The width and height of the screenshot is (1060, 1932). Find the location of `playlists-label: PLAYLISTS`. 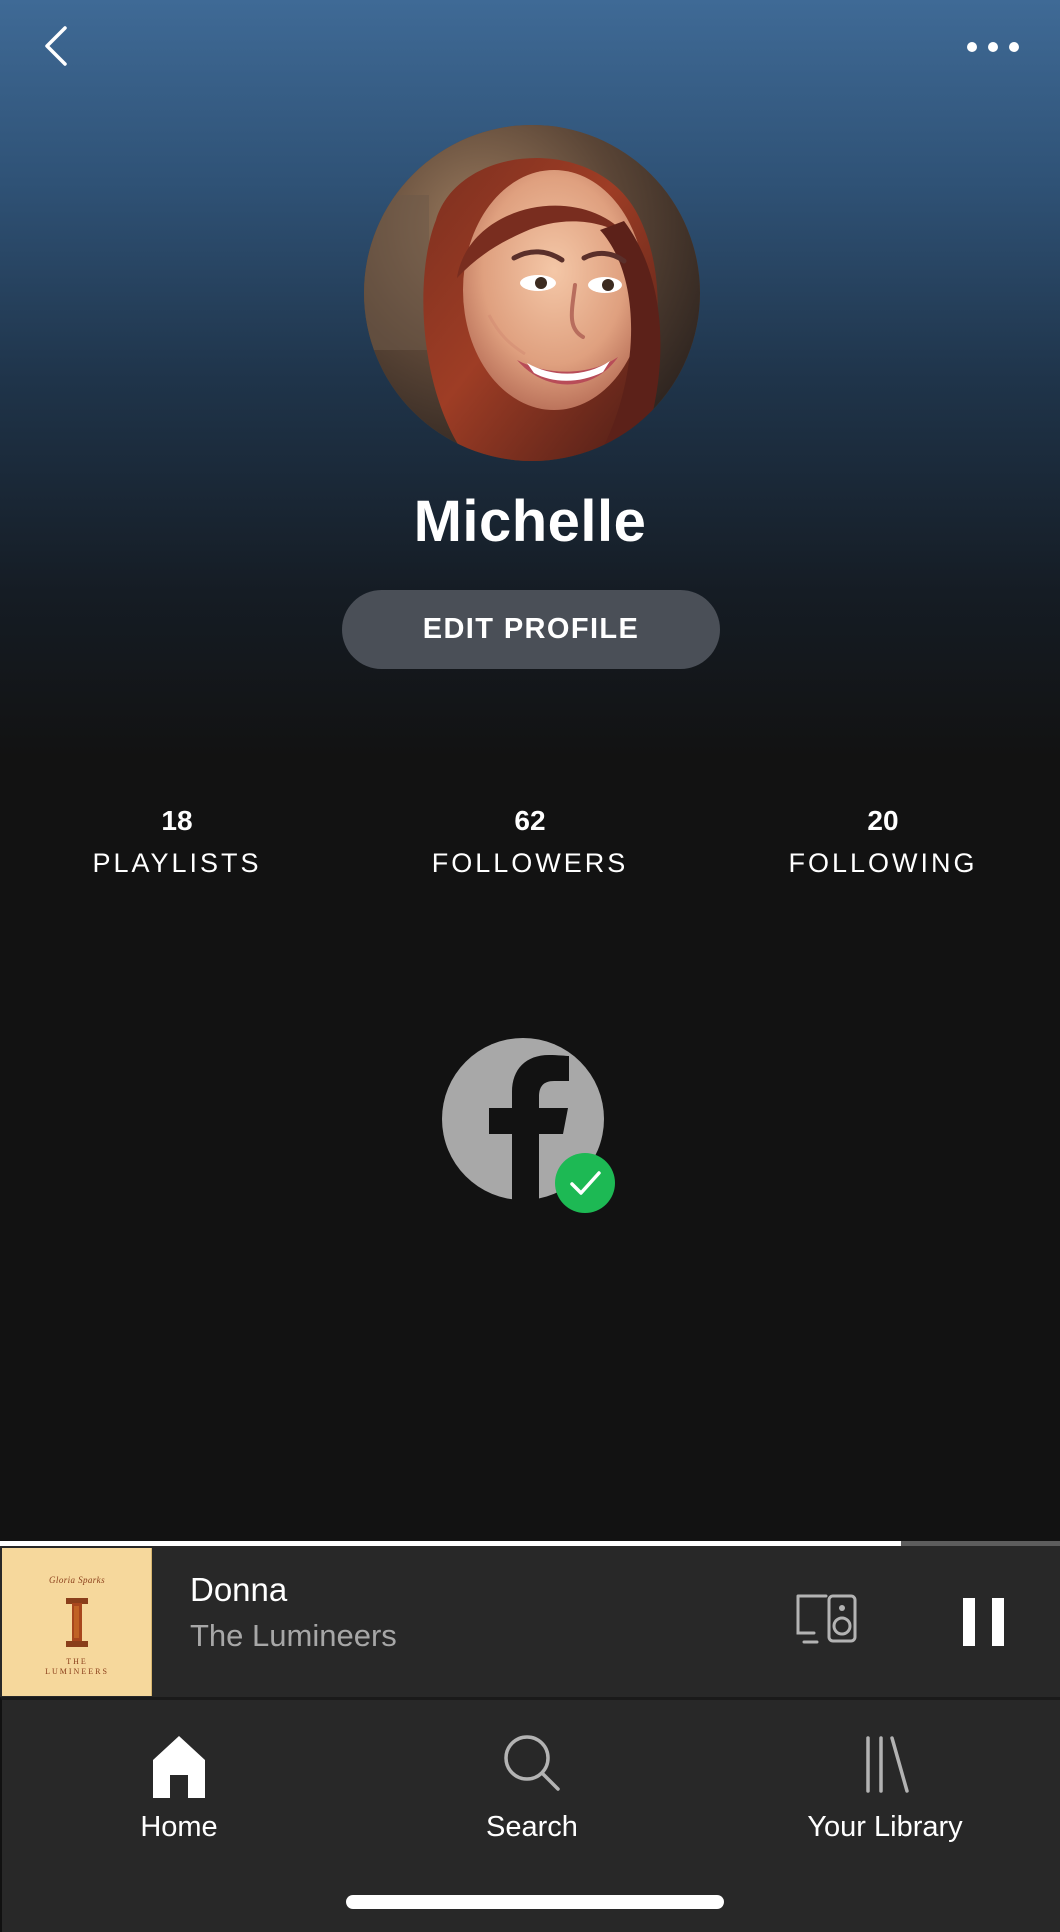

playlists-label: PLAYLISTS is located at coordinates (177, 863).